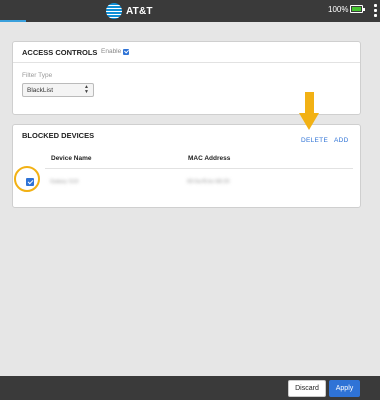 The width and height of the screenshot is (380, 400). I want to click on discard-button: Discard, so click(307, 388).